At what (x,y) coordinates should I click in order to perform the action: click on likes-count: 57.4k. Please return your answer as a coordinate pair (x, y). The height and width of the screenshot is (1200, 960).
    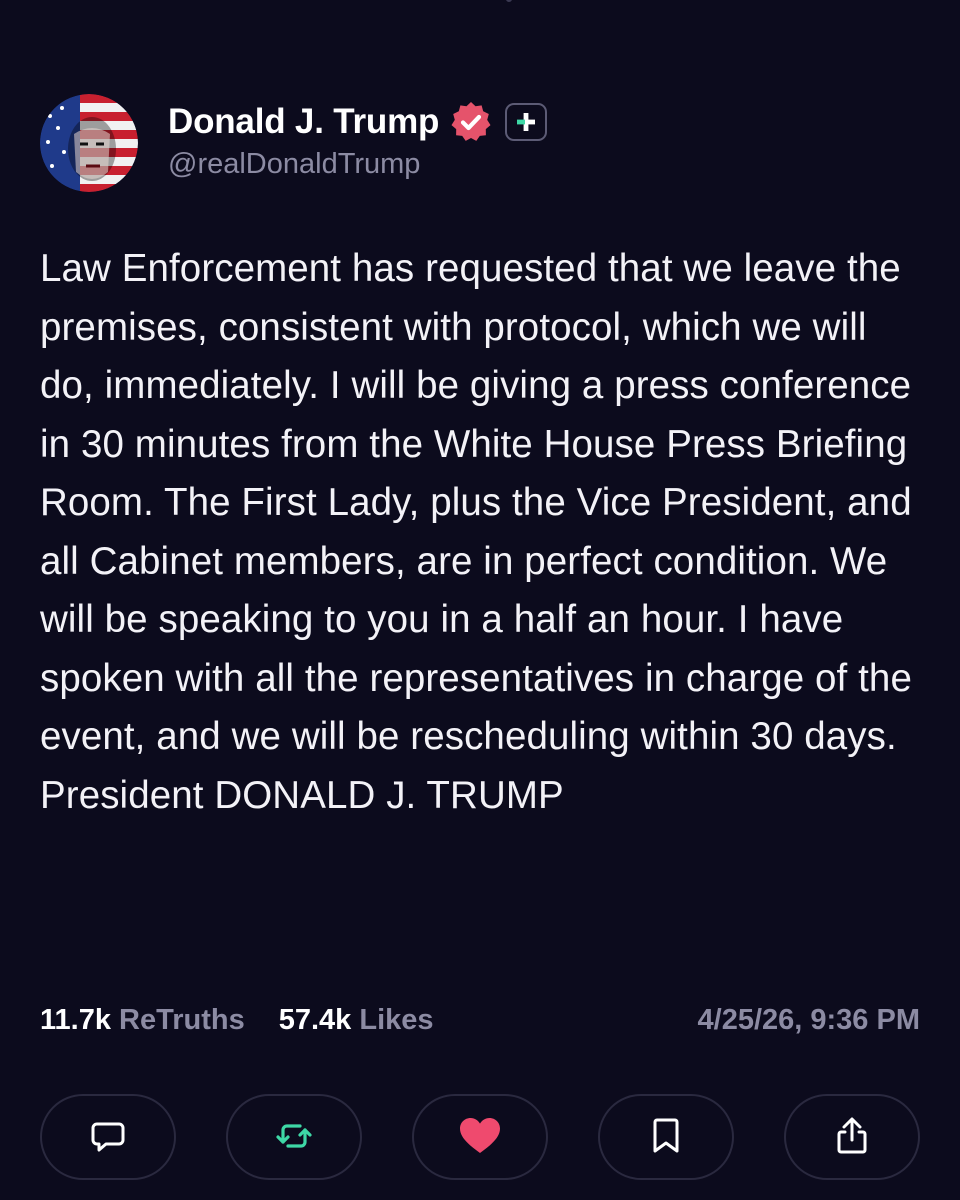
    Looking at the image, I should click on (315, 1020).